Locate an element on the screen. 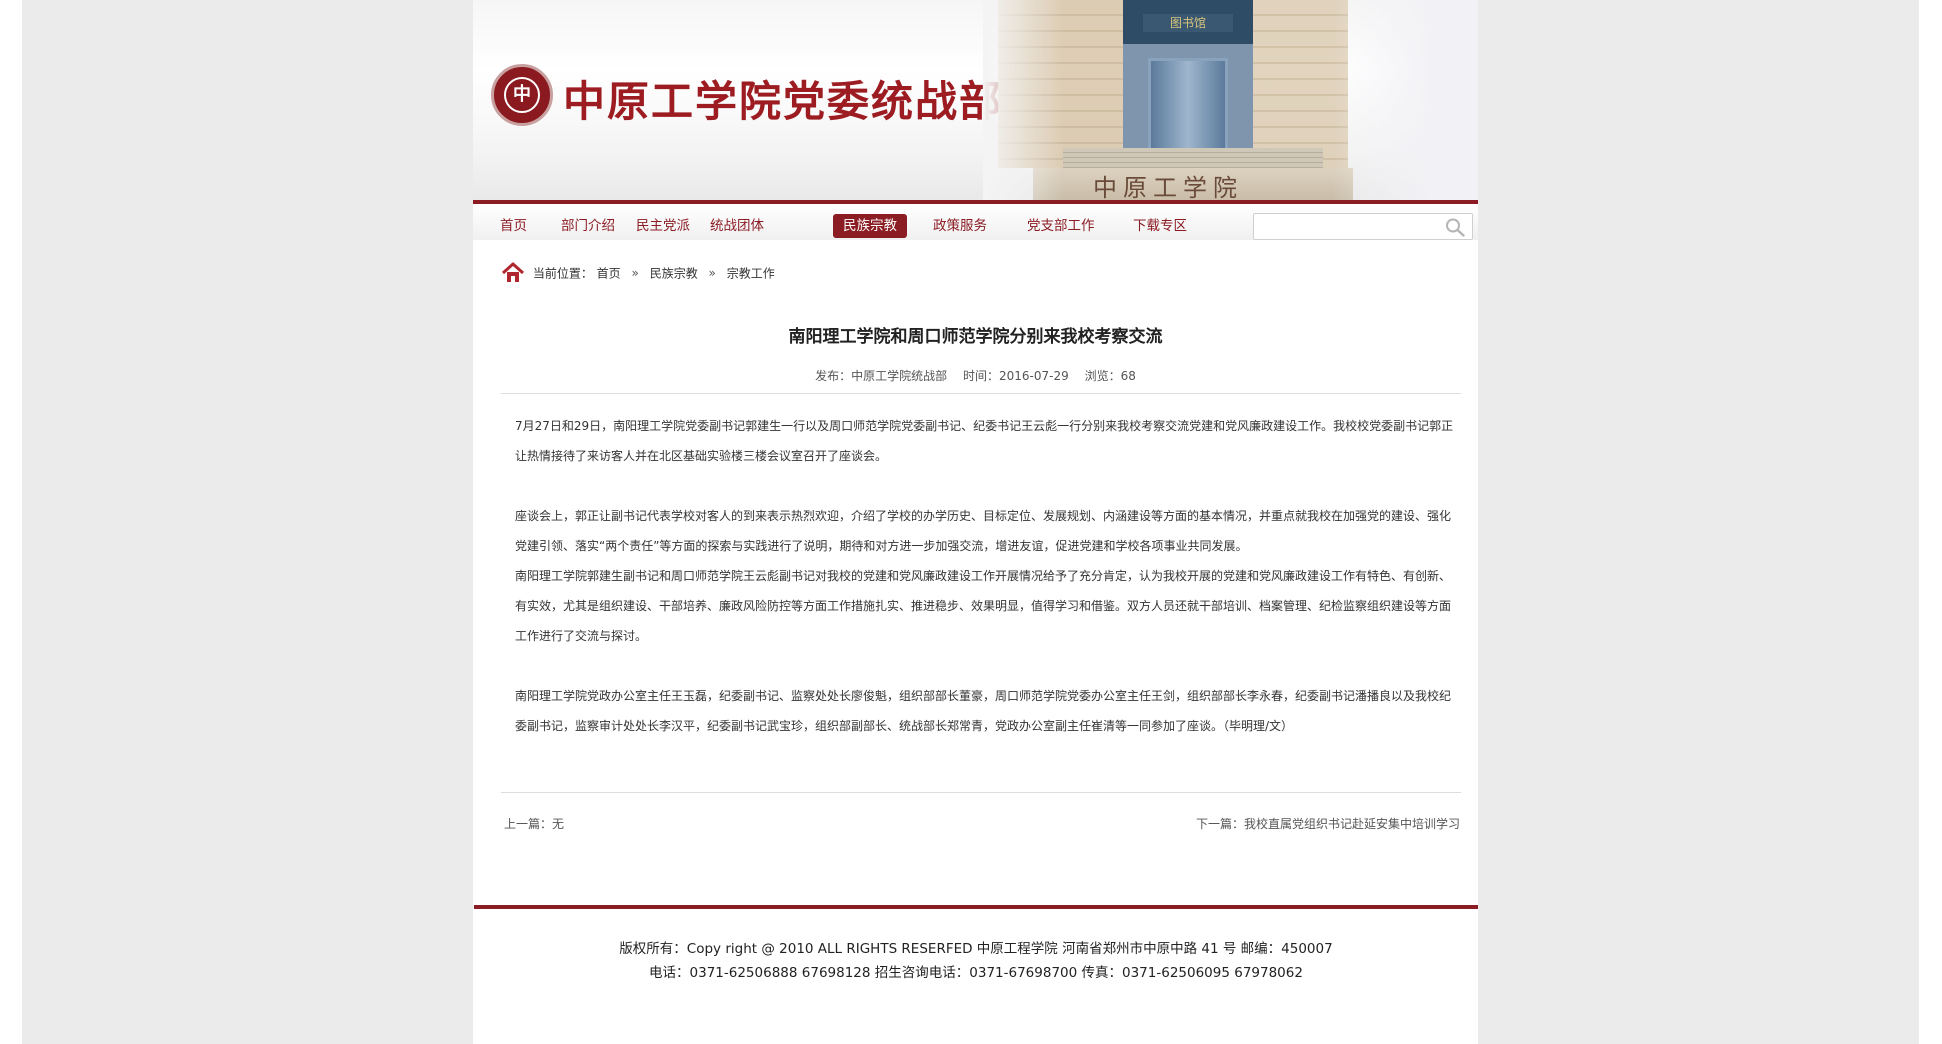  prev-article-title: 无 is located at coordinates (558, 824).